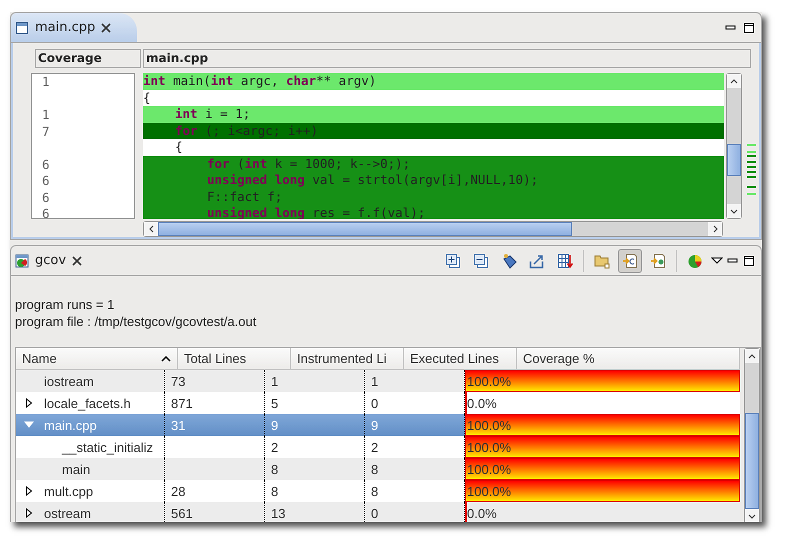  I want to click on sort-ascending-icon, so click(166, 359).